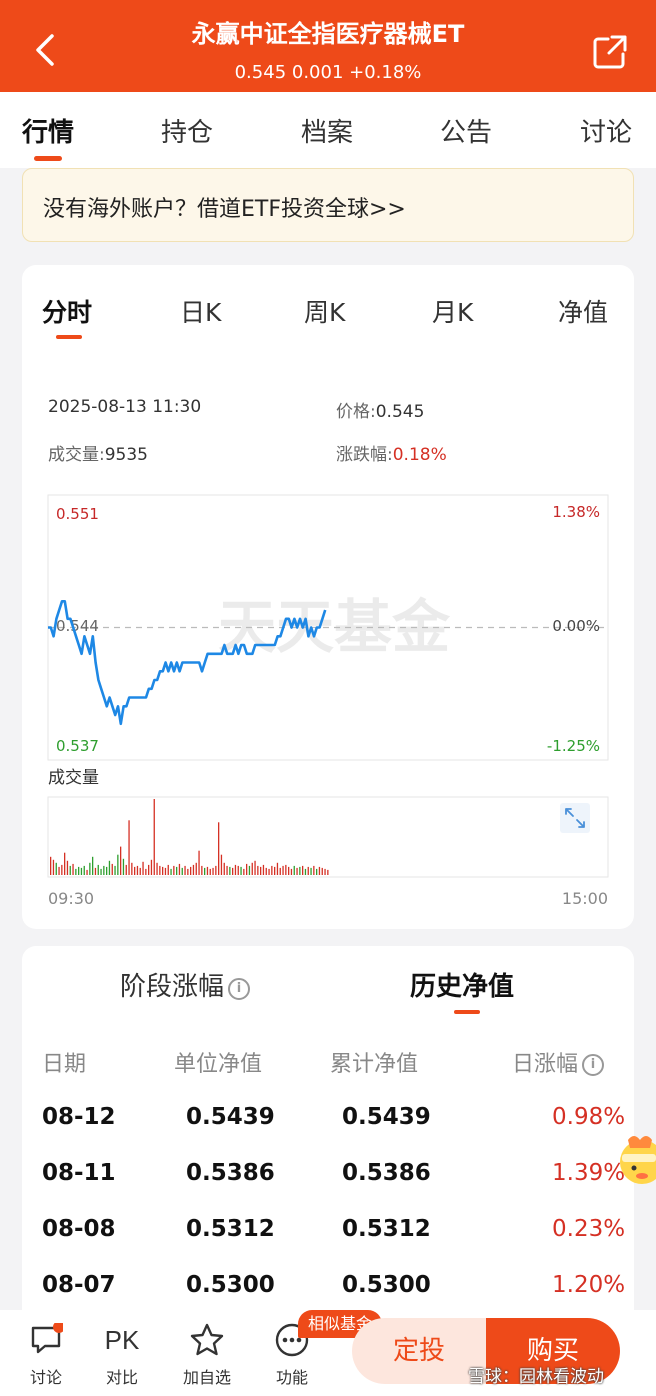  I want to click on discuss-button: 讨论, so click(46, 1354).